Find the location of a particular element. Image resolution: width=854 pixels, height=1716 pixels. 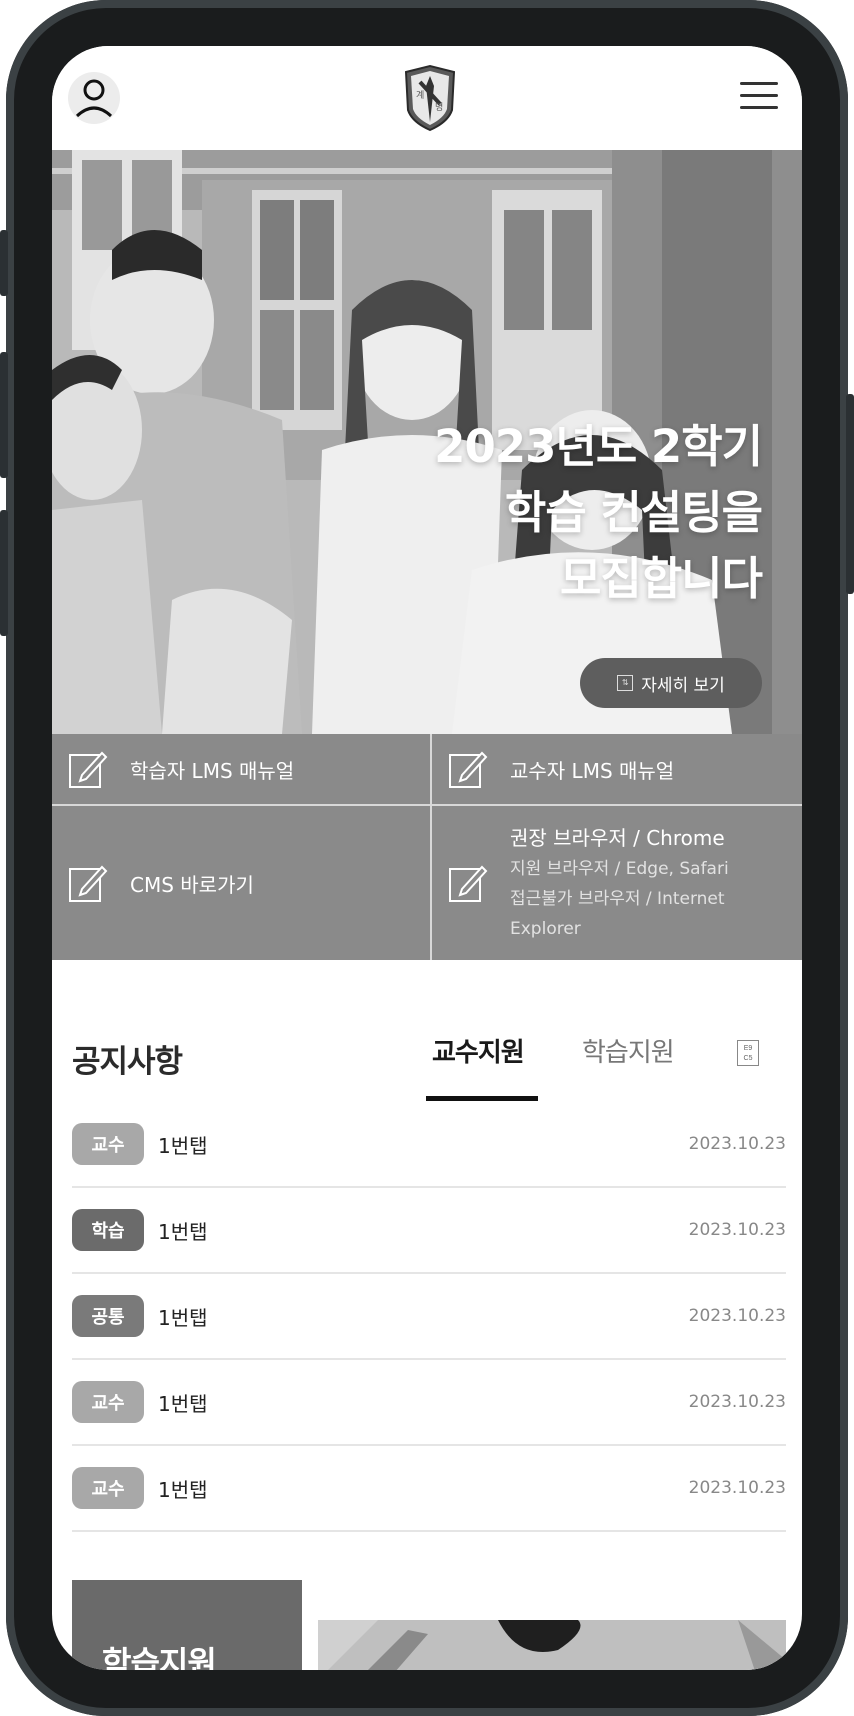

notice-row: 공통 1번탭 2023.10.23 is located at coordinates (429, 1317).